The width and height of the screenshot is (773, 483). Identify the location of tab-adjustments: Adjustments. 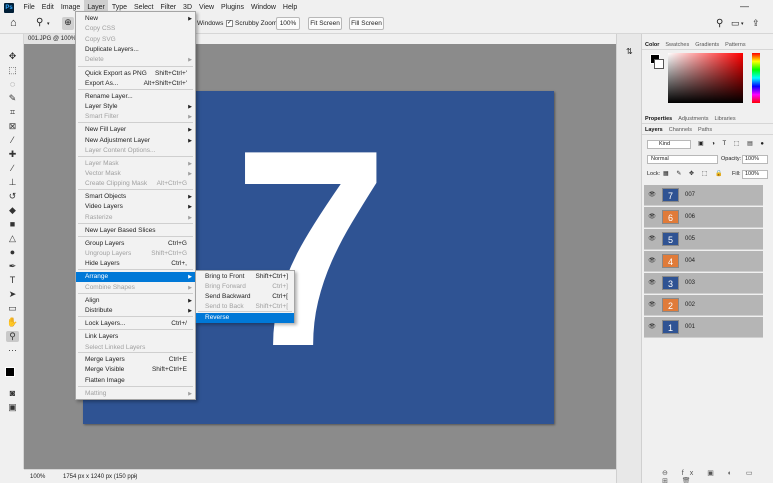
(693, 118).